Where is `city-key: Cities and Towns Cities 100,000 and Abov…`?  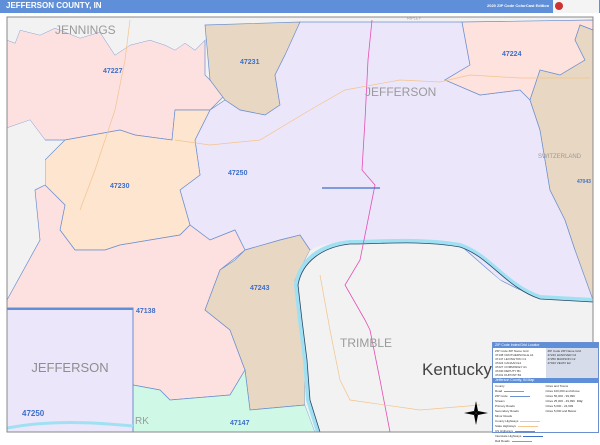 city-key: Cities and Towns Cities 100,000 and Abov… is located at coordinates (564, 398).